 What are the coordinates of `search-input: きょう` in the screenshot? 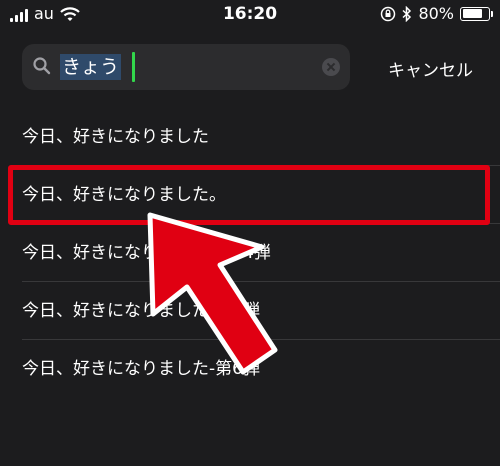 It's located at (91, 67).